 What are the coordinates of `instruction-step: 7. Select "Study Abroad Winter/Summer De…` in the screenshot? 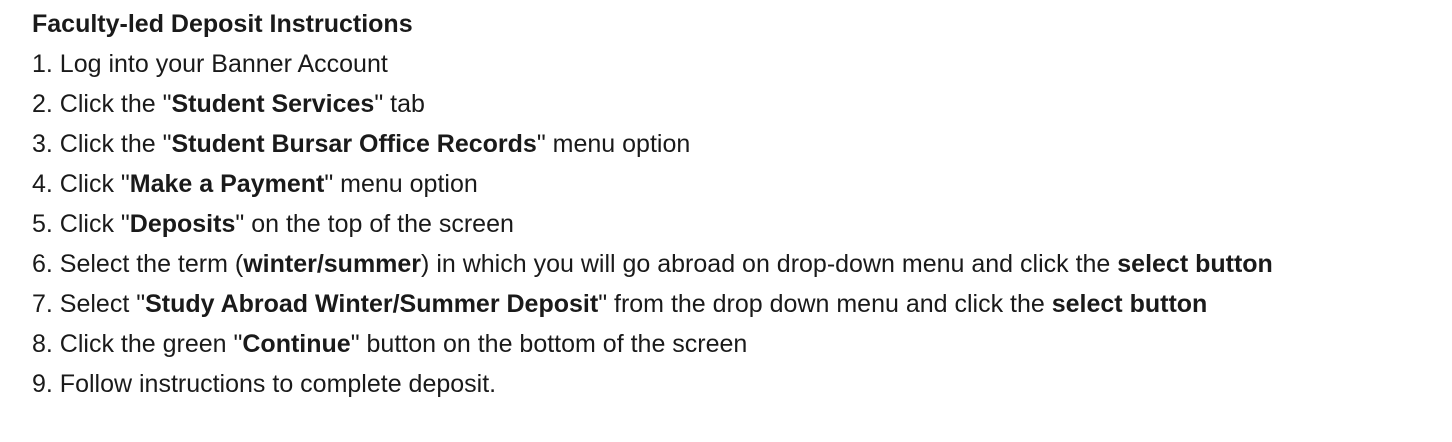 It's located at (737, 304).